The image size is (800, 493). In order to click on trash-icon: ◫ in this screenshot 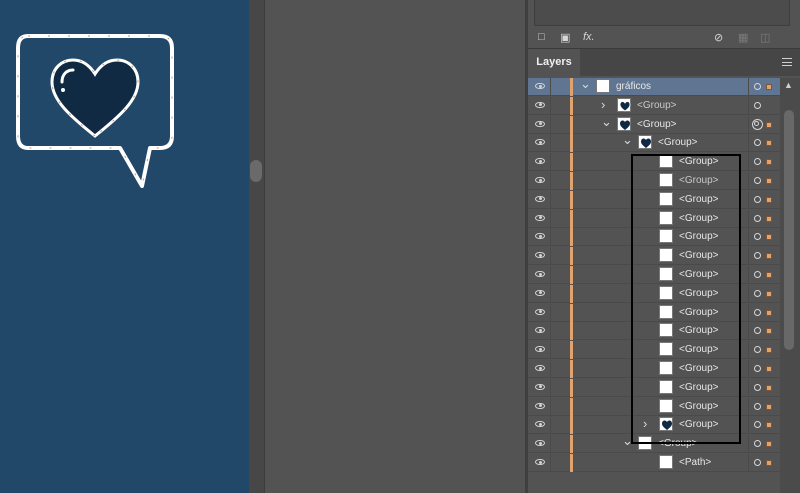, I will do `click(765, 37)`.